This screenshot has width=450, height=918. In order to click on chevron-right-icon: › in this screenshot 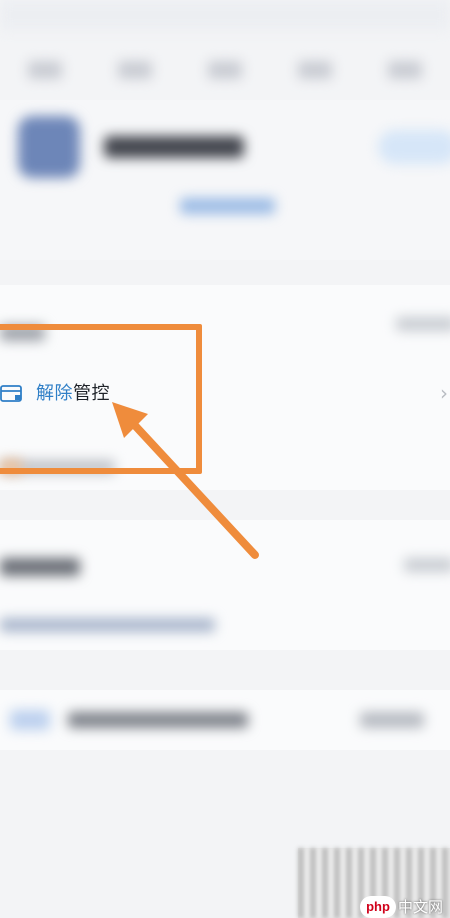, I will do `click(444, 393)`.